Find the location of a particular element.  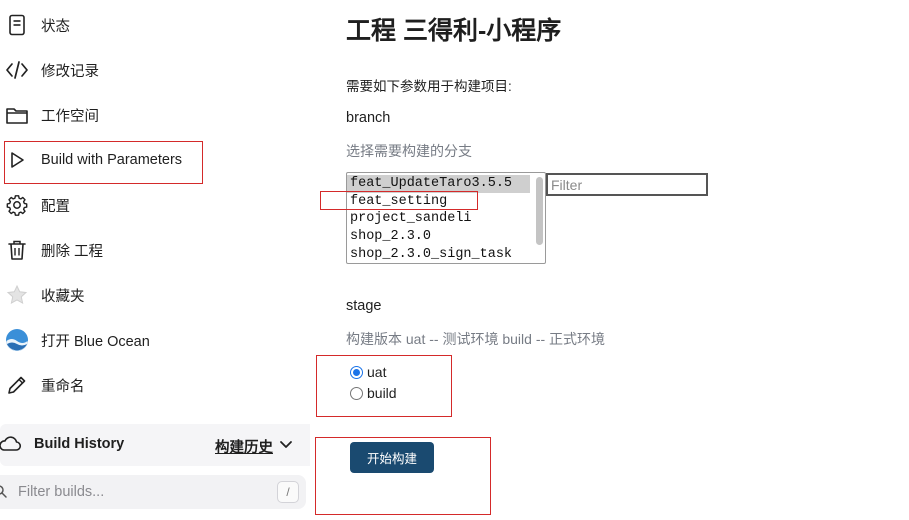

param-branch-name: branch is located at coordinates (368, 118).